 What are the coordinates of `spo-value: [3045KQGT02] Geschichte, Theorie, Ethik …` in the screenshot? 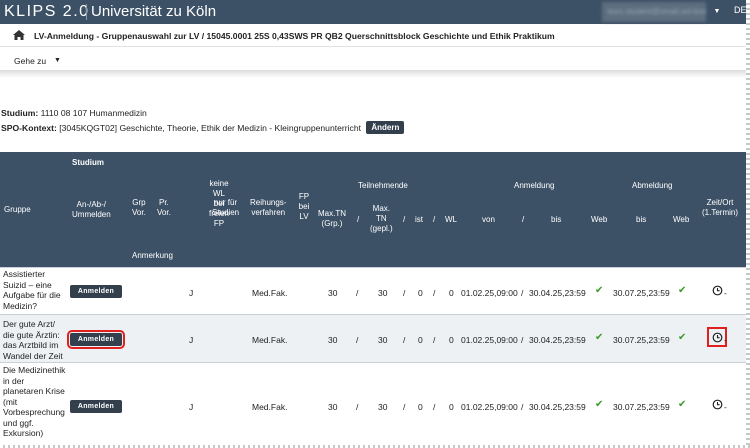 It's located at (210, 128).